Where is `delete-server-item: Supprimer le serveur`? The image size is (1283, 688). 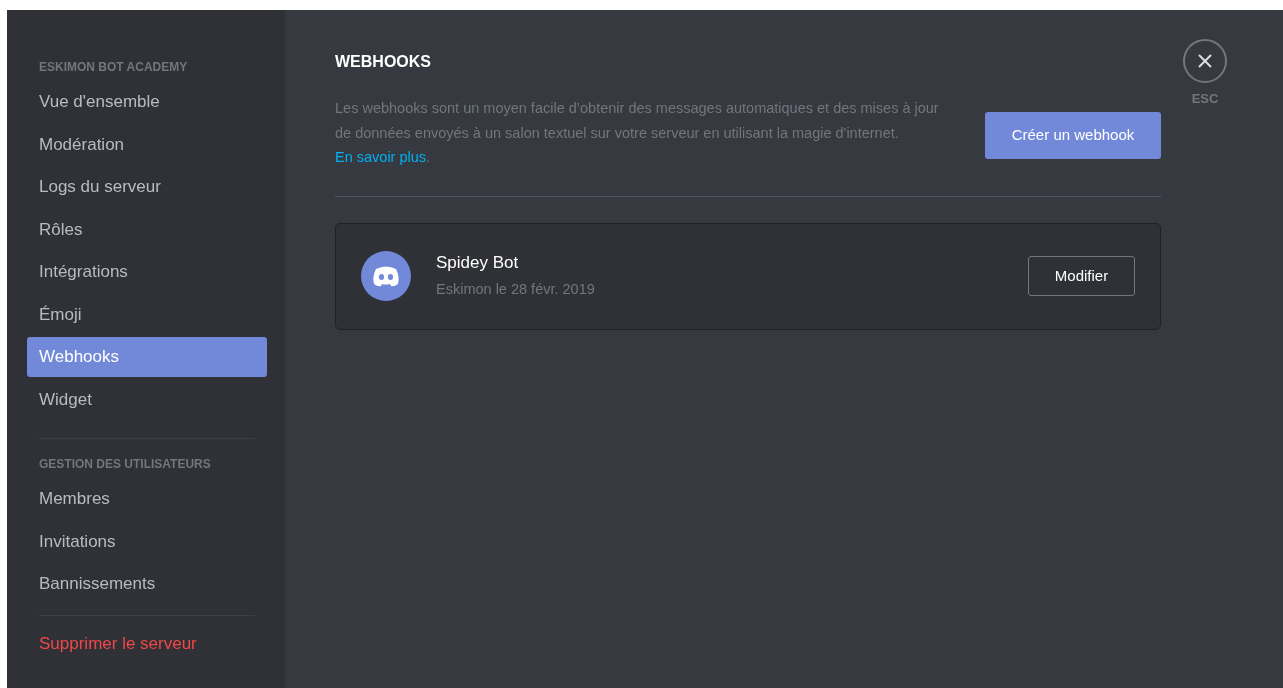
delete-server-item: Supprimer le serveur is located at coordinates (147, 643).